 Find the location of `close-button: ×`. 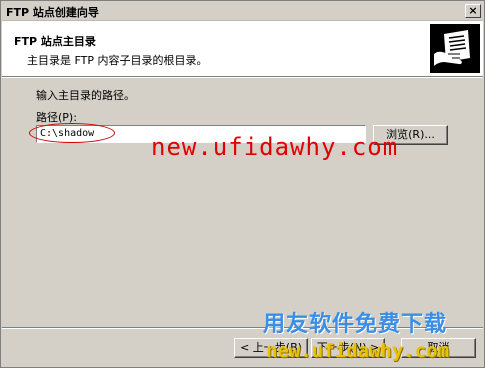

close-button: × is located at coordinates (473, 11).